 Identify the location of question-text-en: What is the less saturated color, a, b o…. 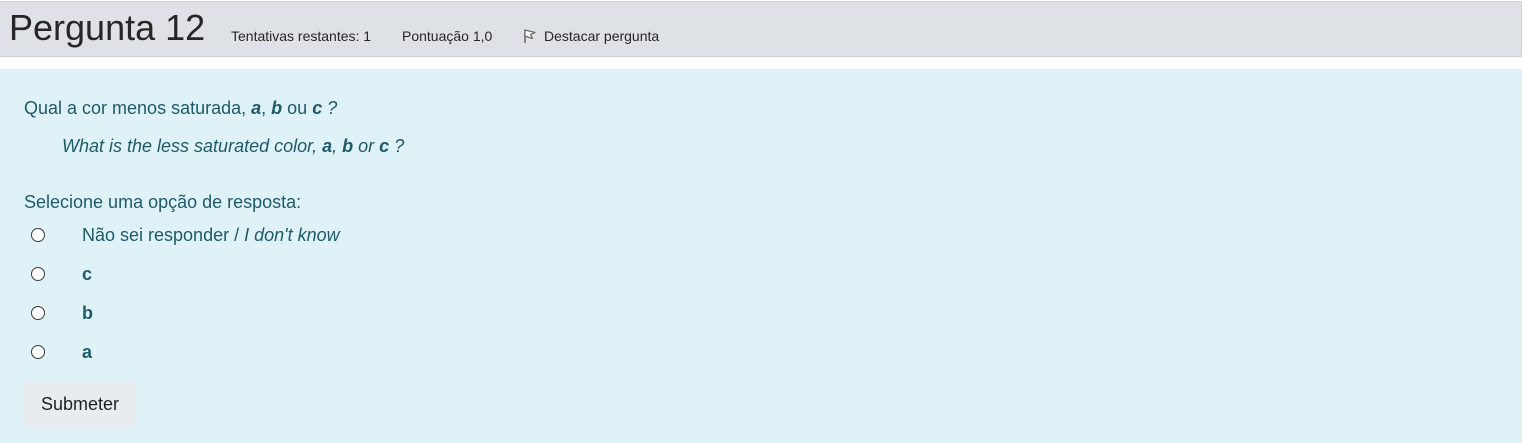
(233, 146).